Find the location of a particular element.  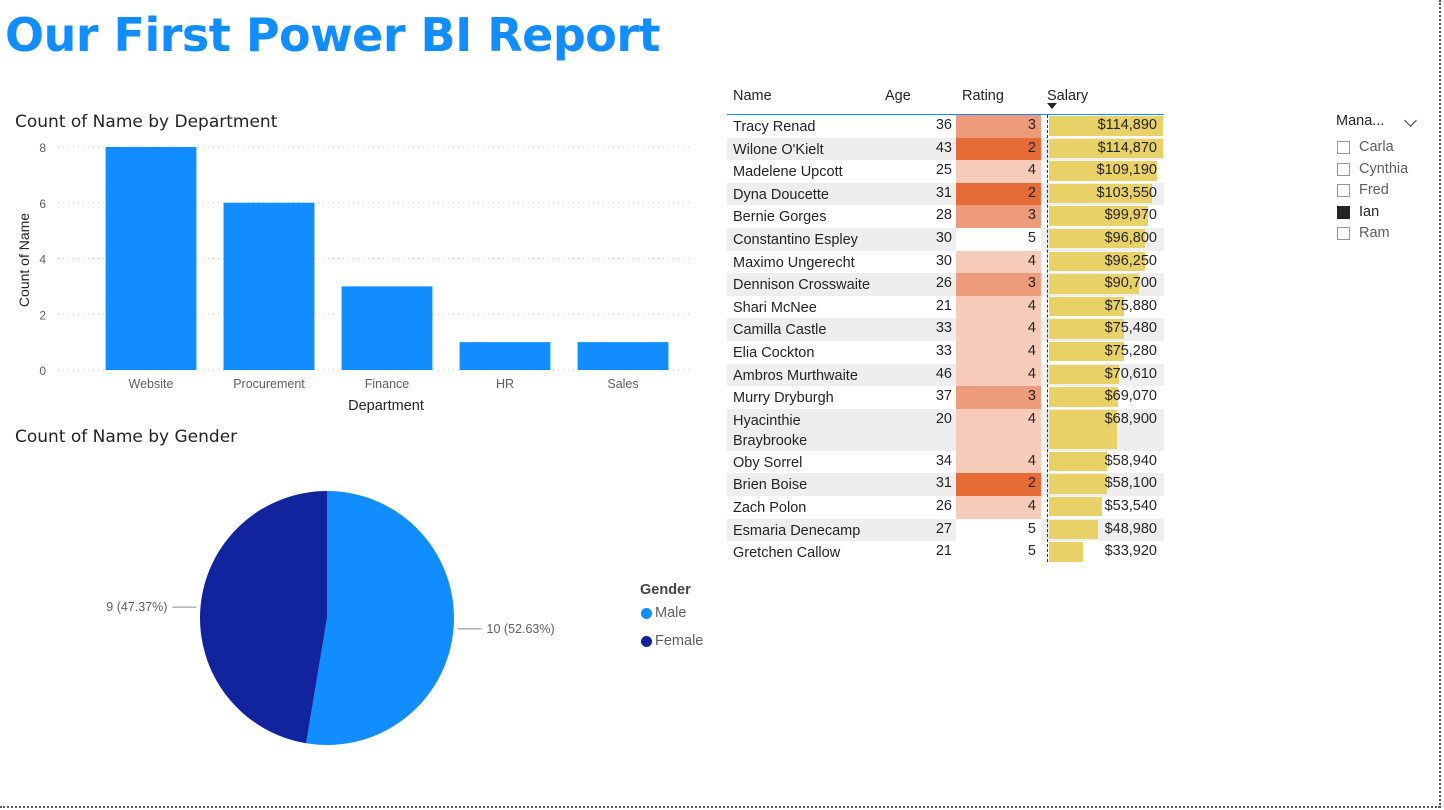

legend-item-female: Female is located at coordinates (671, 646).